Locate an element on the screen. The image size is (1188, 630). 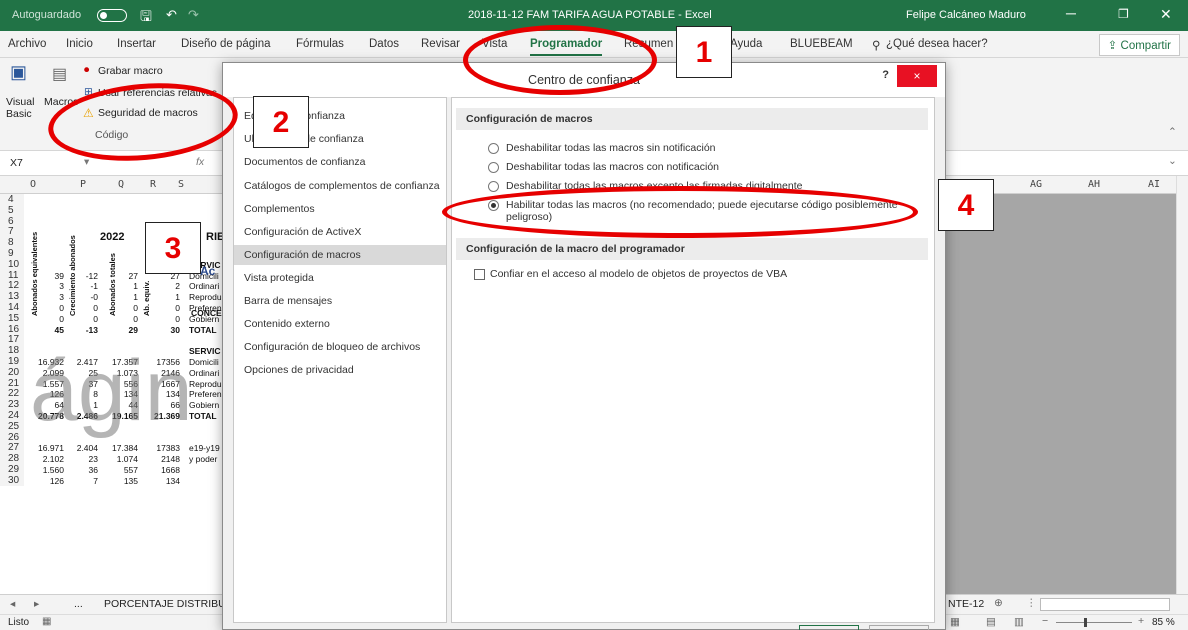
next-sheet-icon: ▸ is located at coordinates (36, 604).